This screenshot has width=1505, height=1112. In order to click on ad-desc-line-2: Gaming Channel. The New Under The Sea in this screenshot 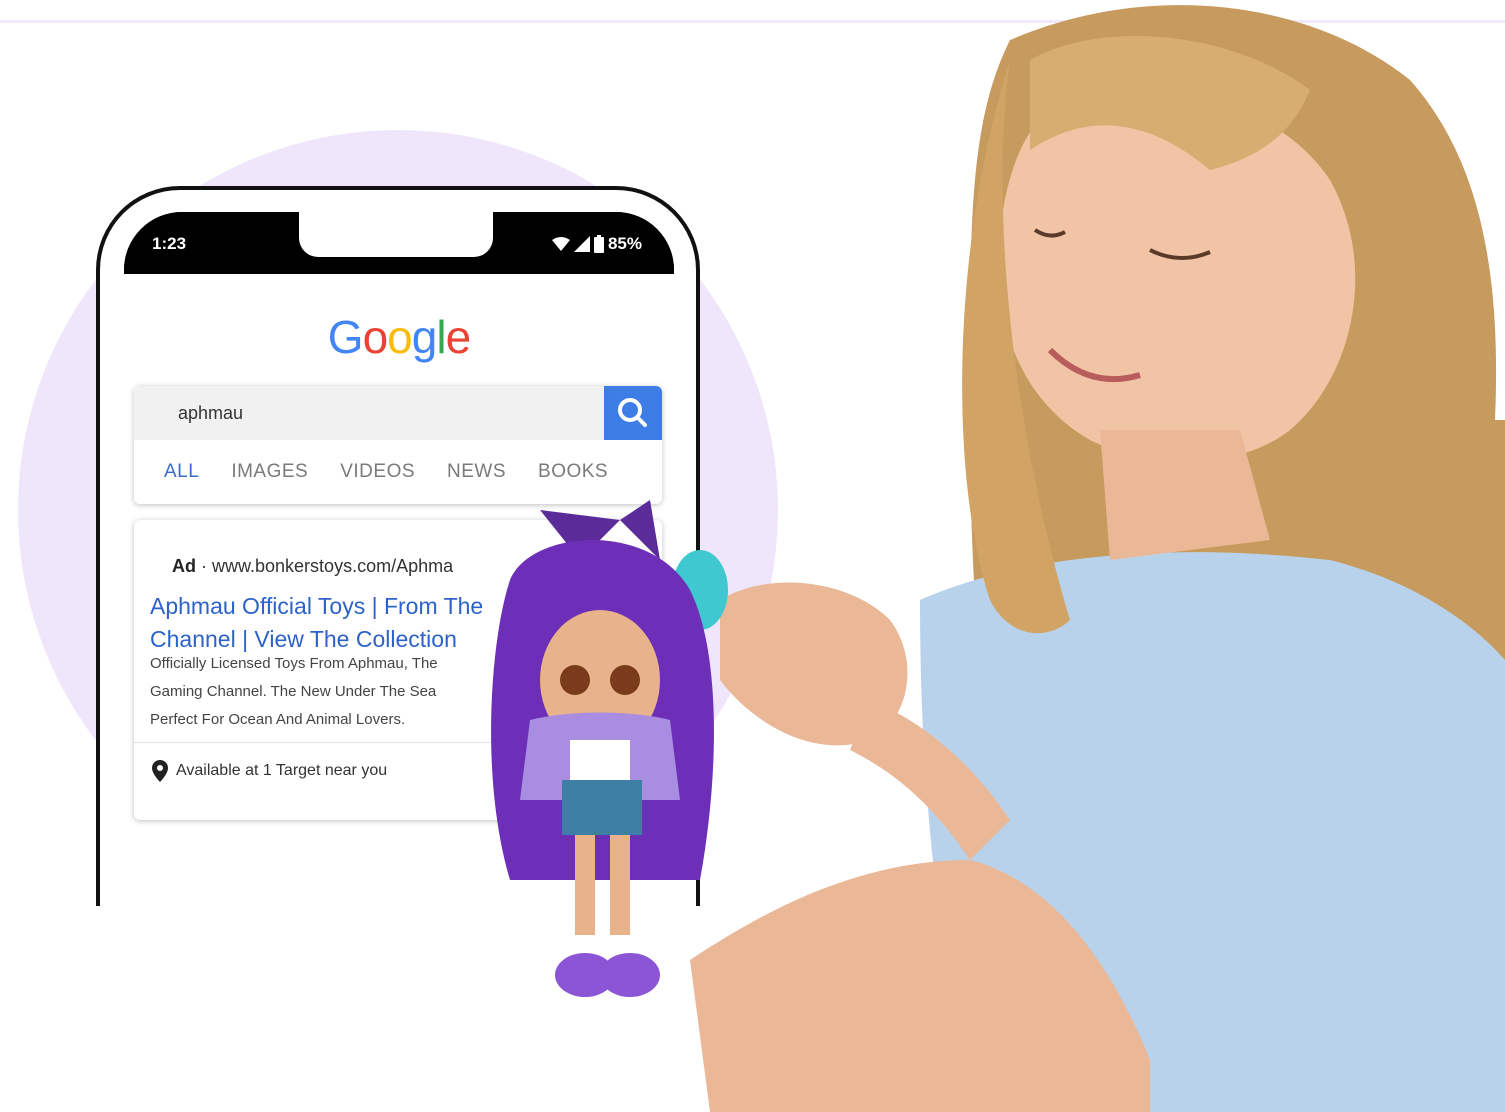, I will do `click(293, 691)`.